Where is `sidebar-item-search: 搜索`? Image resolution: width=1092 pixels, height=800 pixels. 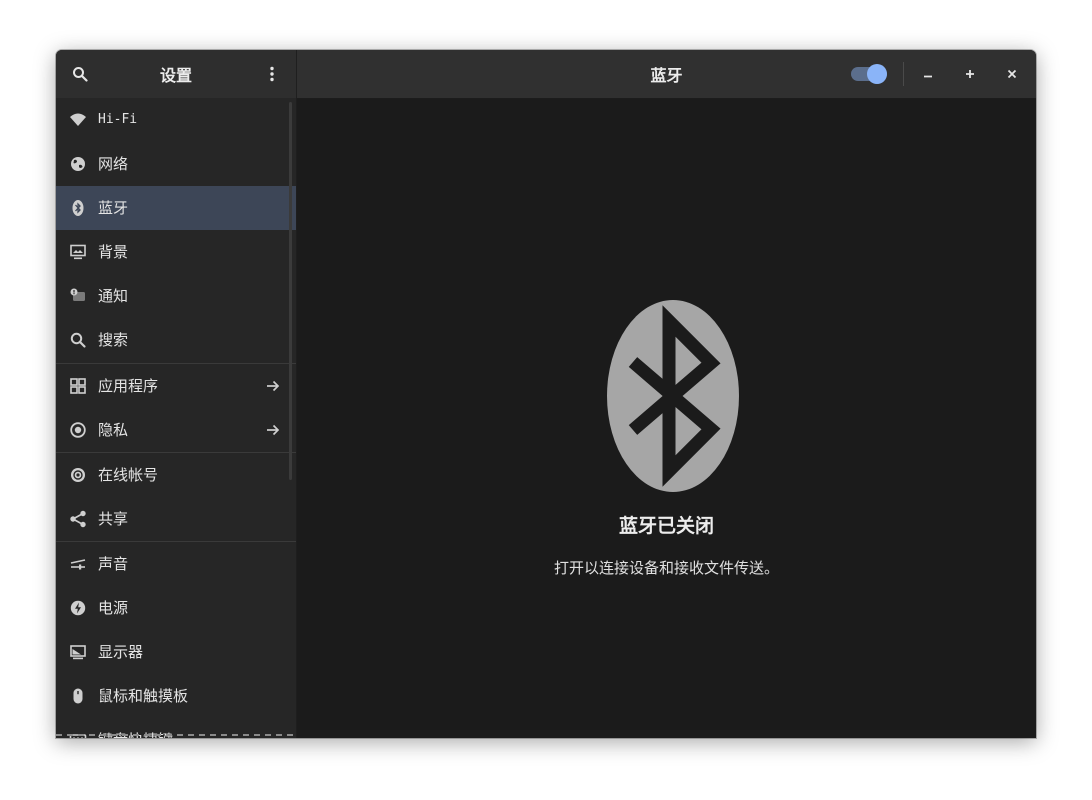
sidebar-item-search: 搜索 is located at coordinates (176, 340).